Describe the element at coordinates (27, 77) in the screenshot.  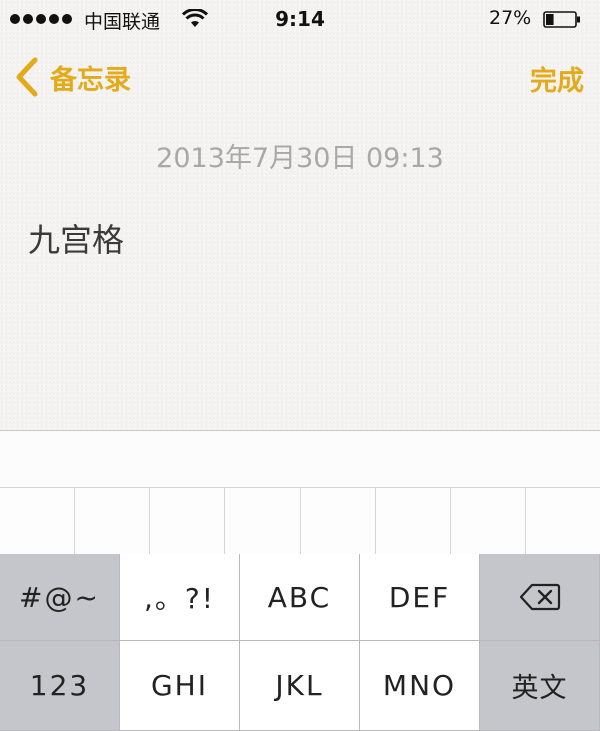
I see `chevron-left-icon` at that location.